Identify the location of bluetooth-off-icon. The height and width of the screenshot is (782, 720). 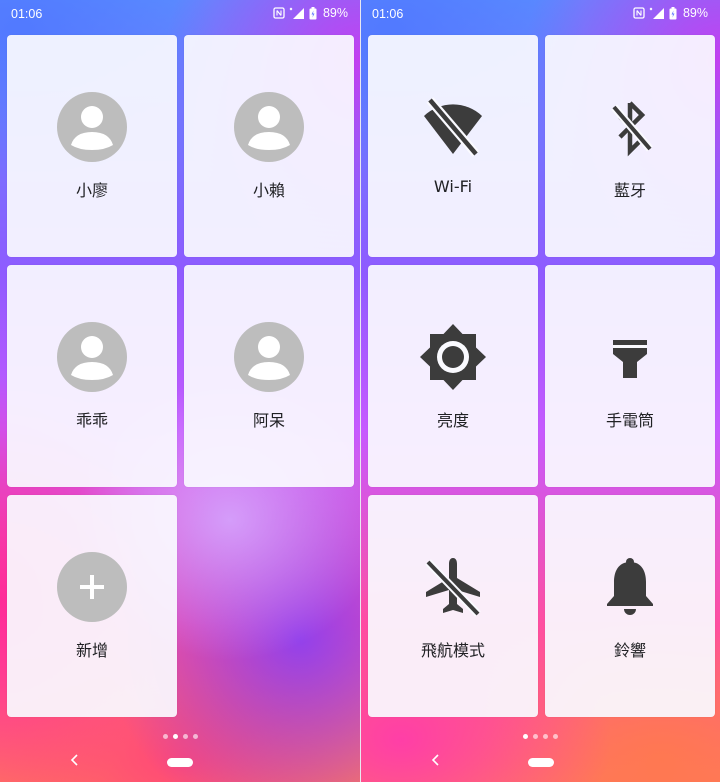
(630, 127).